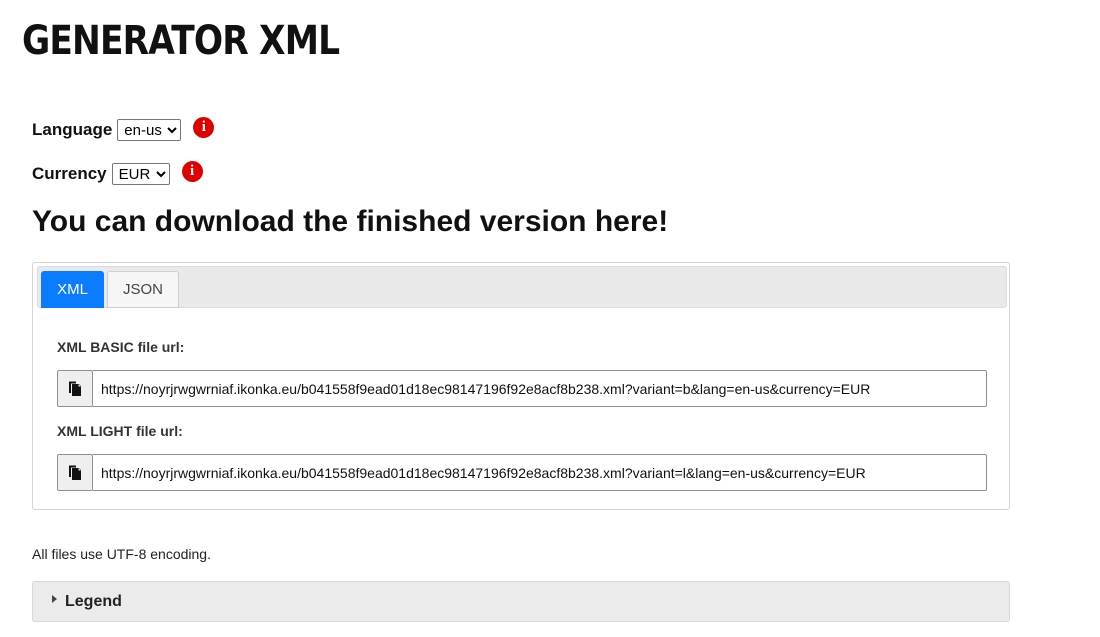  Describe the element at coordinates (69, 173) in the screenshot. I see `currency-label: Currency` at that location.